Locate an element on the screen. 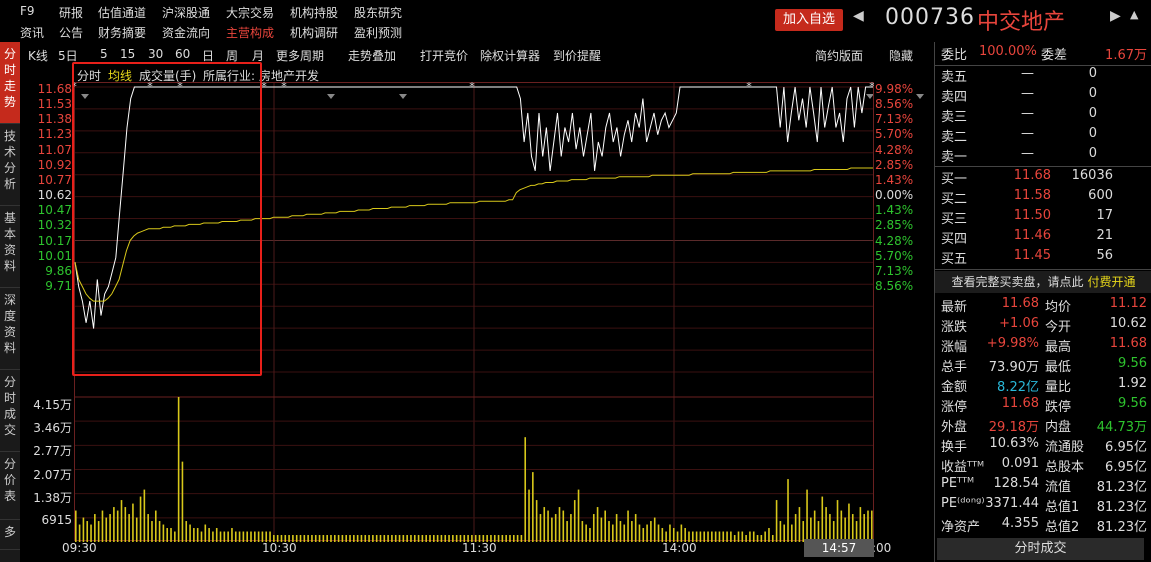 The image size is (1151, 562). price-tick: 10.77 is located at coordinates (54, 179).